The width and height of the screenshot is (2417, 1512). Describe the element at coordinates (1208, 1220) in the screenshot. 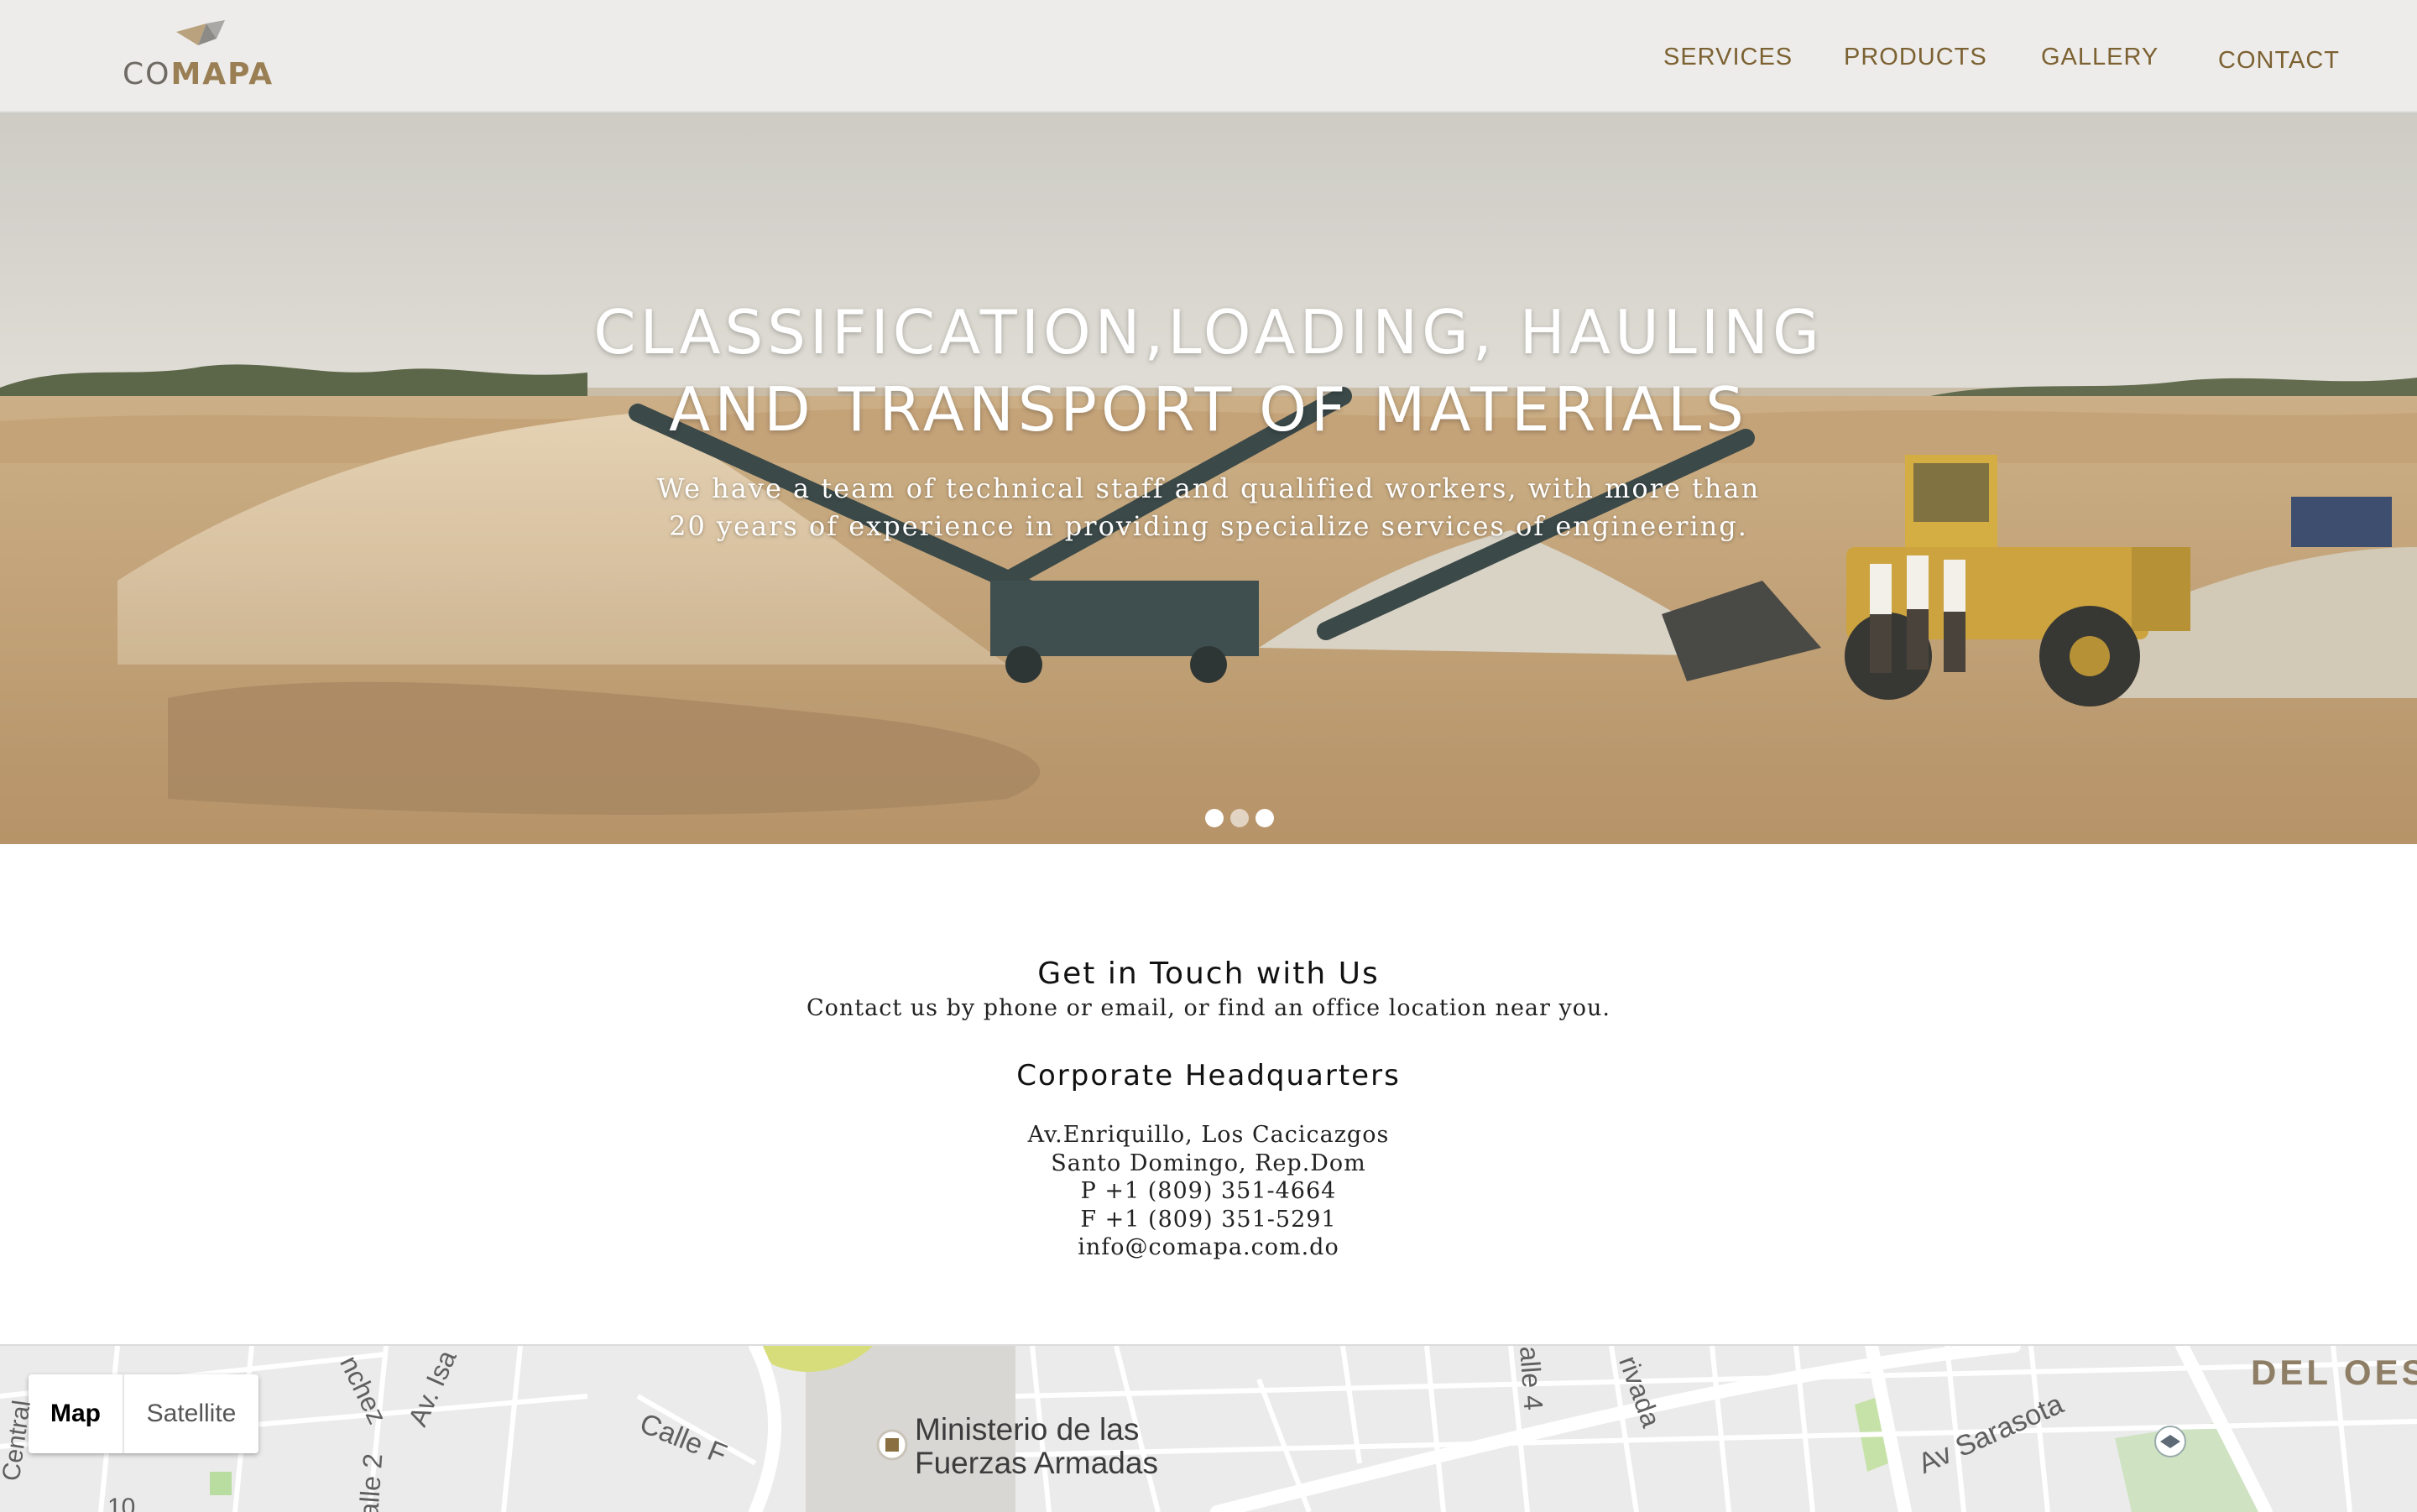

I see `fax-number: F +1 (809) 351-5291` at that location.